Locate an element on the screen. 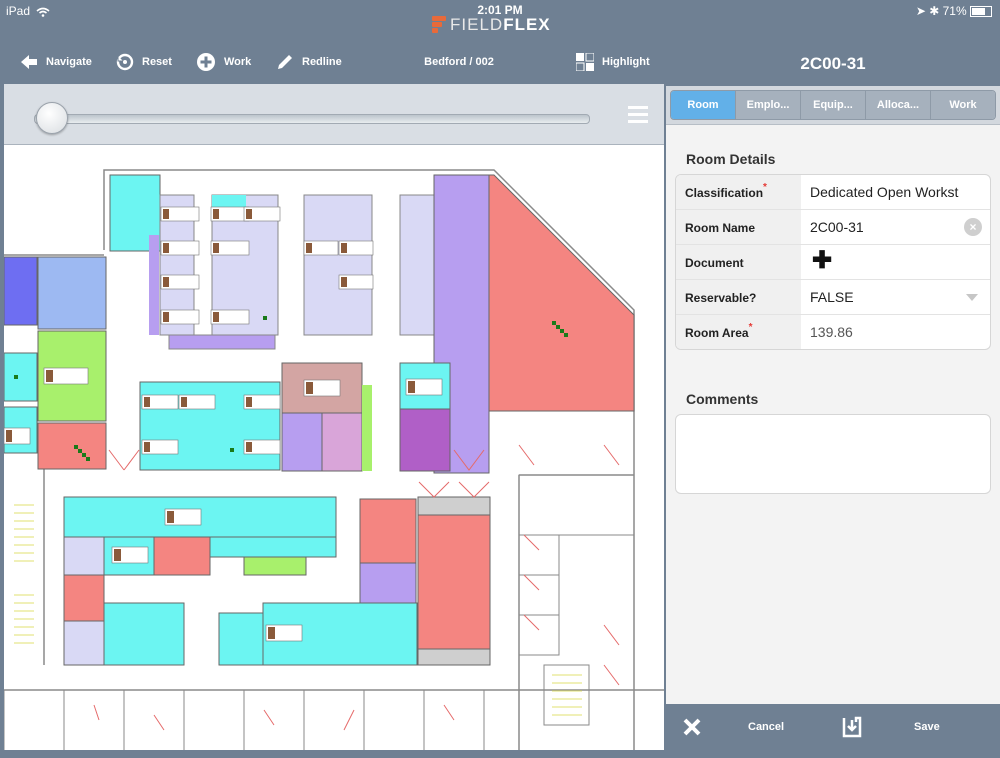 This screenshot has width=1000, height=758. highlight-button: Highlight is located at coordinates (613, 62).